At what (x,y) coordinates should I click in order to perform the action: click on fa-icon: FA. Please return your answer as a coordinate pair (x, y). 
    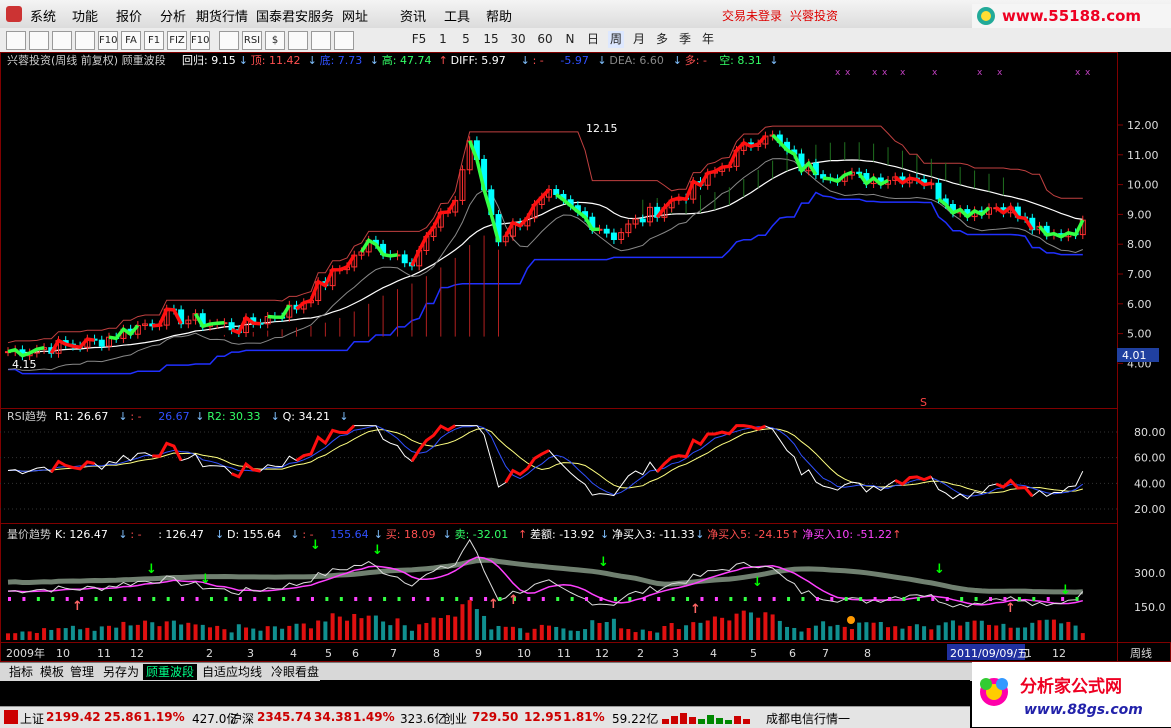
    Looking at the image, I should click on (131, 40).